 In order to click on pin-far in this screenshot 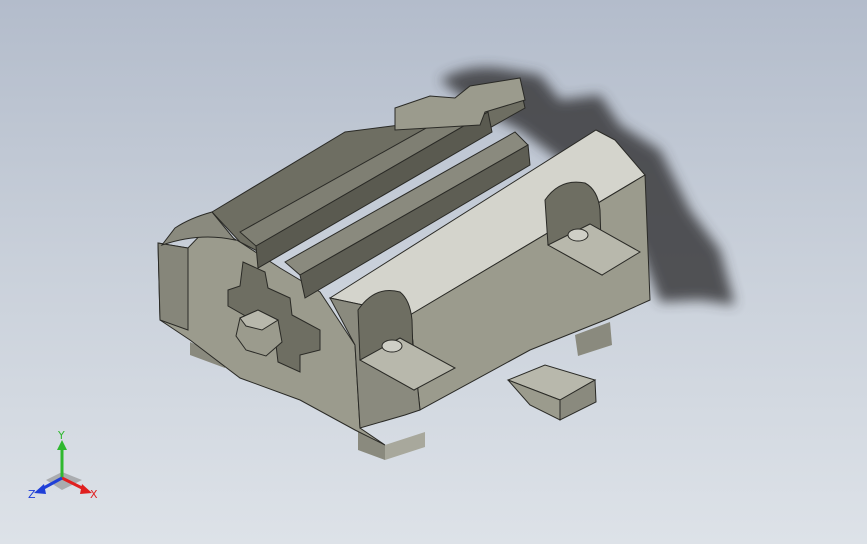, I will do `click(578, 235)`.